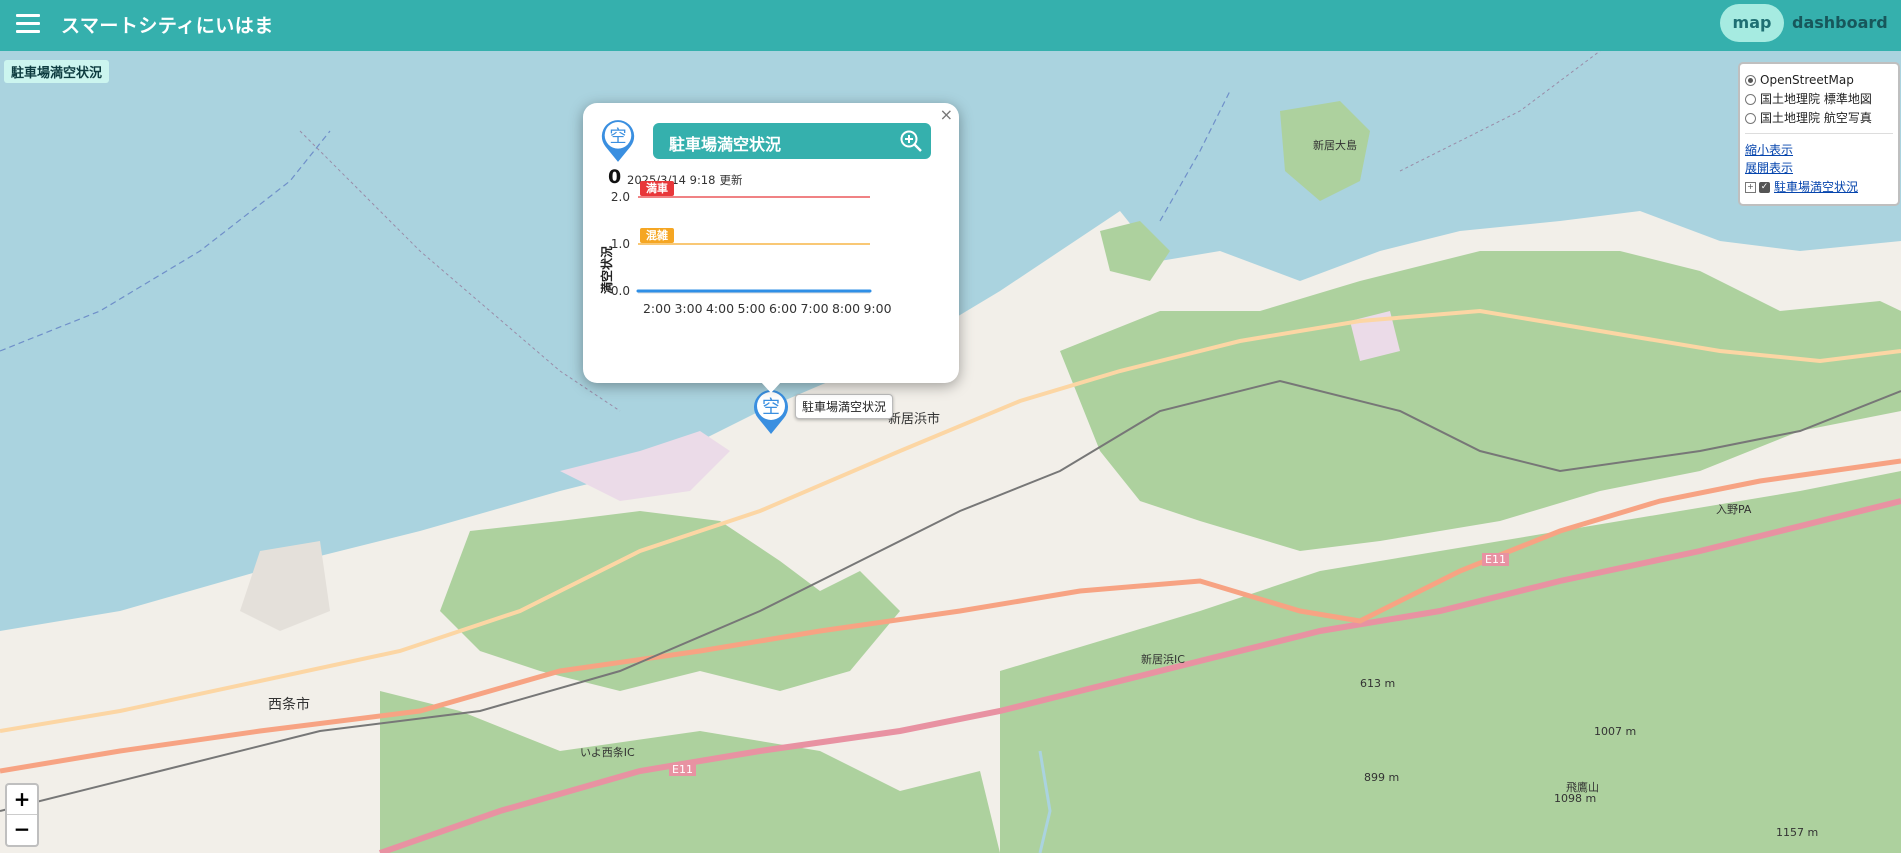 The image size is (1901, 853). I want to click on expand-link: 展開表示, so click(1769, 168).